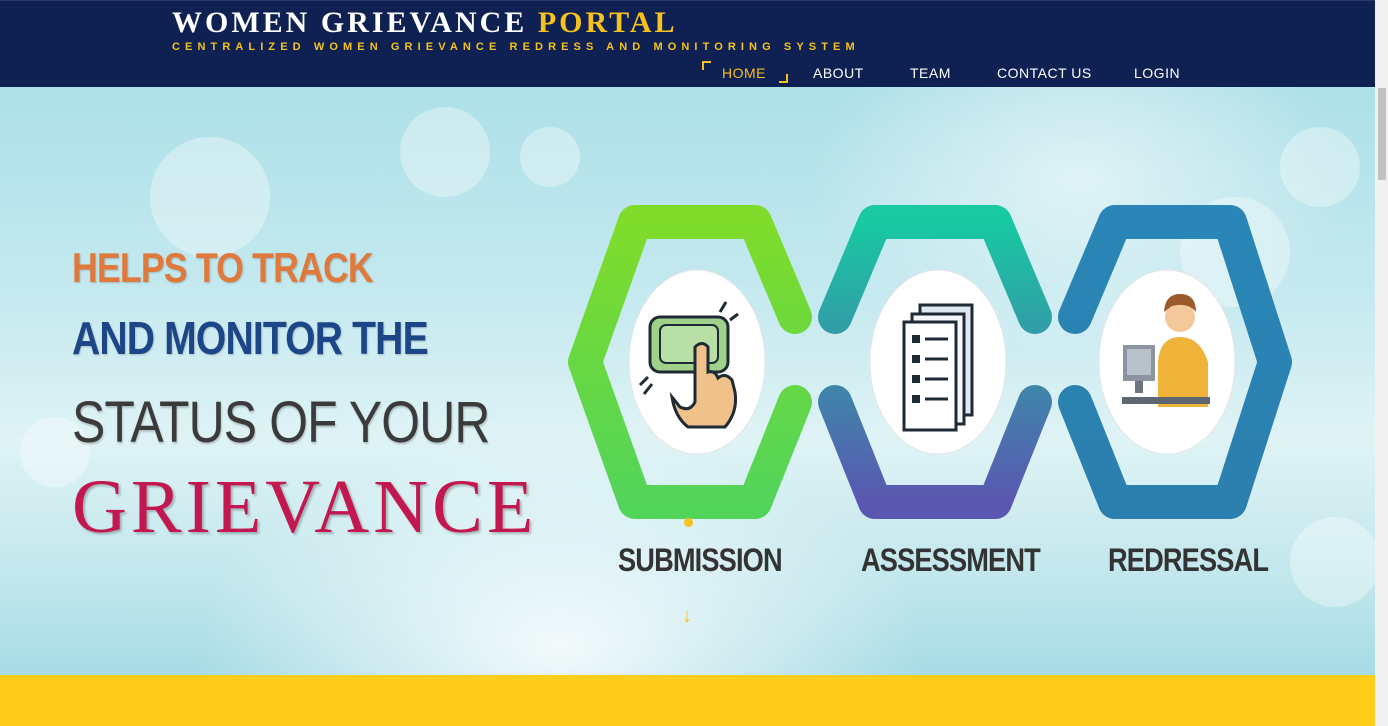  I want to click on active-corner-bottom-right, so click(783, 78).